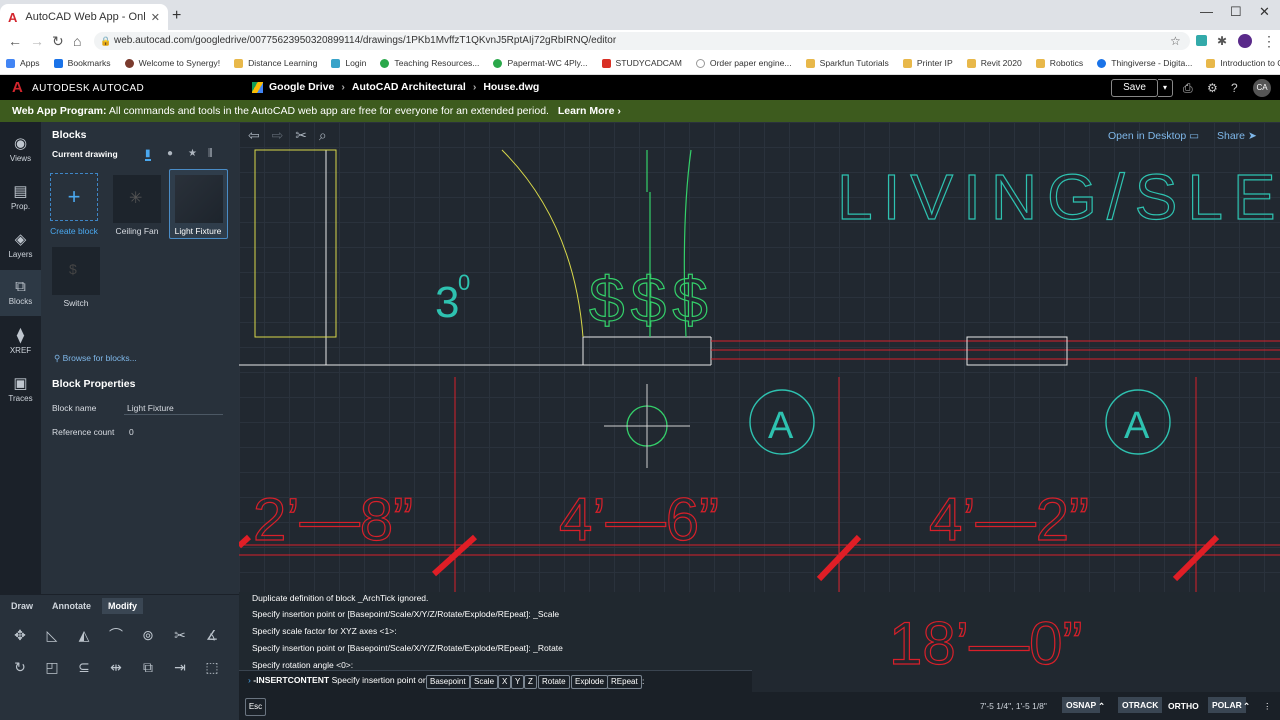  What do you see at coordinates (1101, 706) in the screenshot?
I see `osnap-dropdown-icon: ⌃` at bounding box center [1101, 706].